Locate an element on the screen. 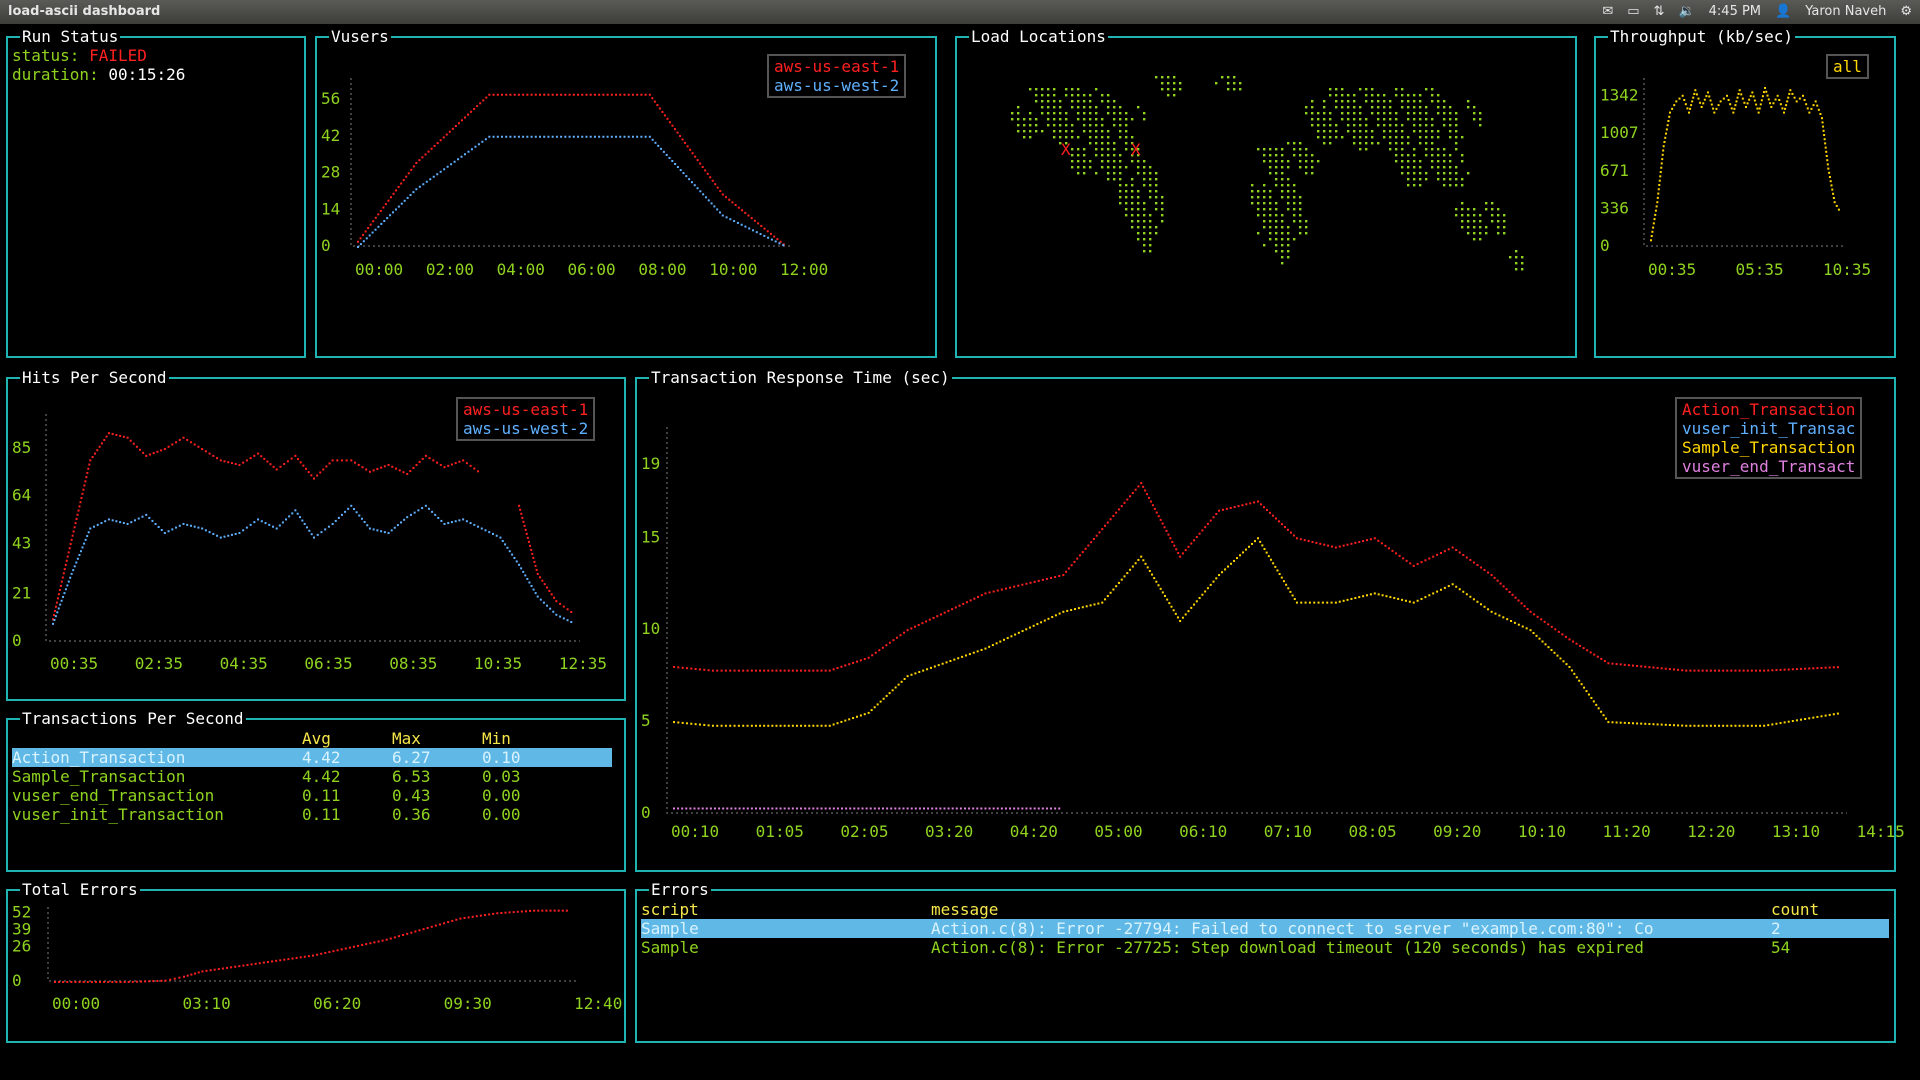 This screenshot has width=1920, height=1080. cell-script: Sample is located at coordinates (670, 928).